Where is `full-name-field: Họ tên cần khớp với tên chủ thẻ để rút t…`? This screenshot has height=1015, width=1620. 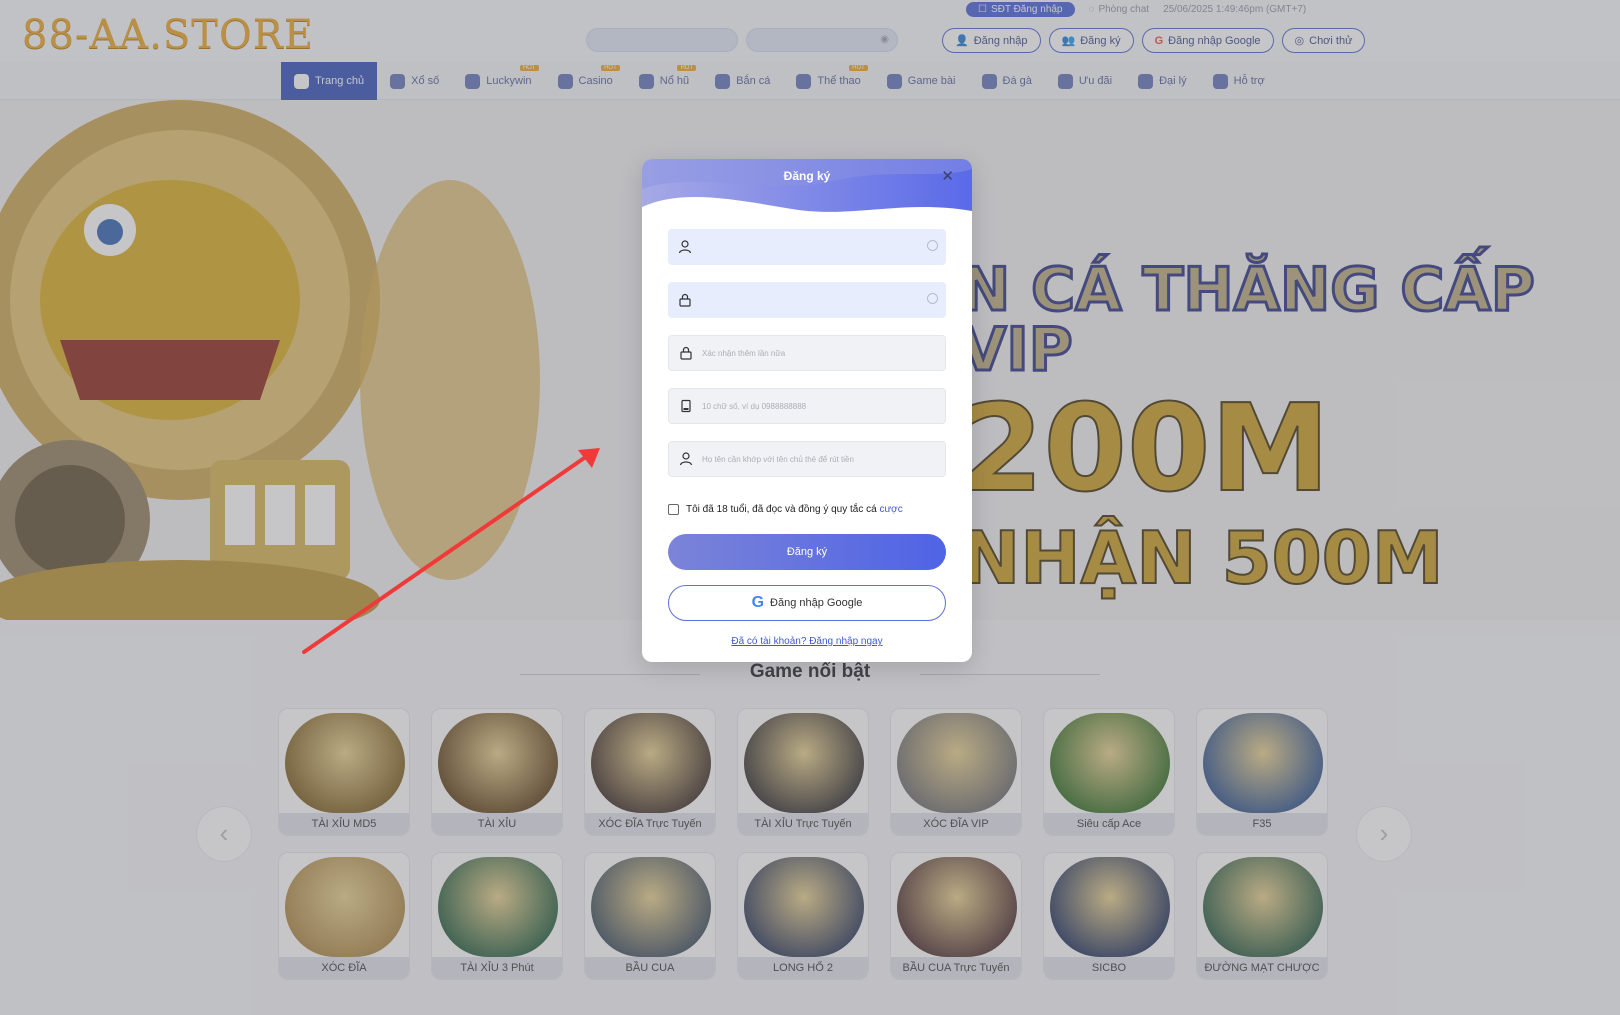 full-name-field: Họ tên cần khớp với tên chủ thẻ để rút t… is located at coordinates (807, 459).